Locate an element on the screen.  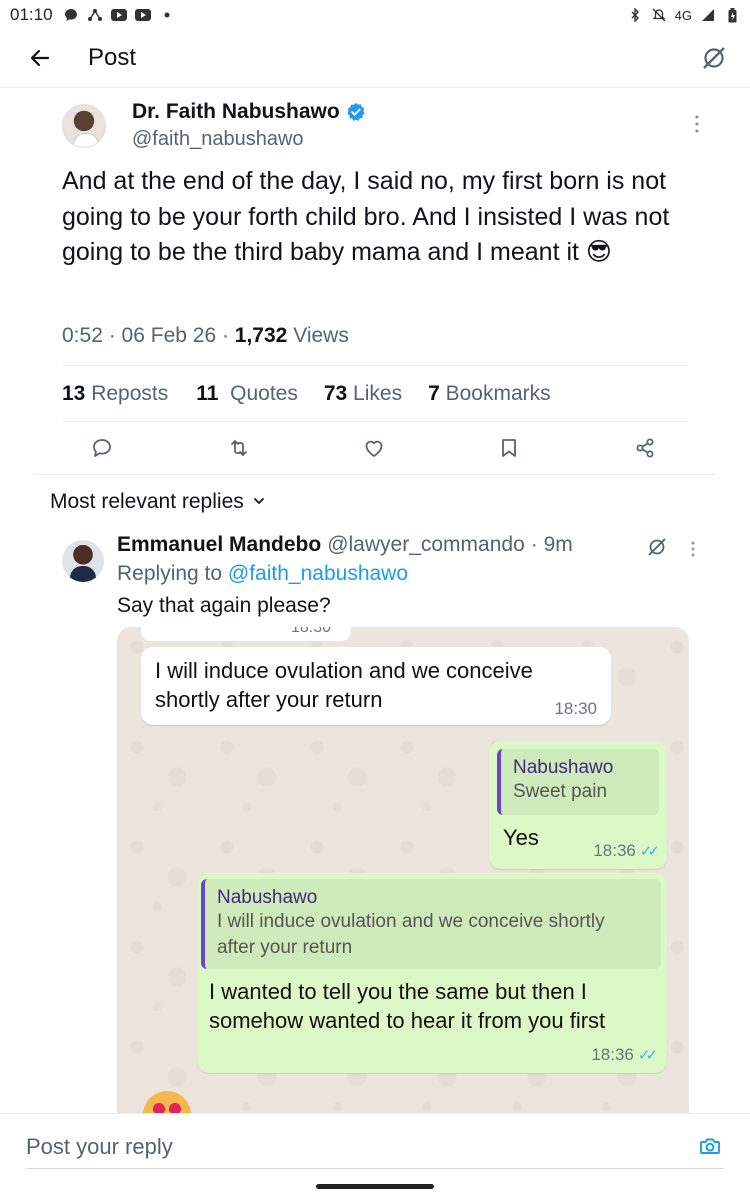
quotes-label: Quotes is located at coordinates (264, 393).